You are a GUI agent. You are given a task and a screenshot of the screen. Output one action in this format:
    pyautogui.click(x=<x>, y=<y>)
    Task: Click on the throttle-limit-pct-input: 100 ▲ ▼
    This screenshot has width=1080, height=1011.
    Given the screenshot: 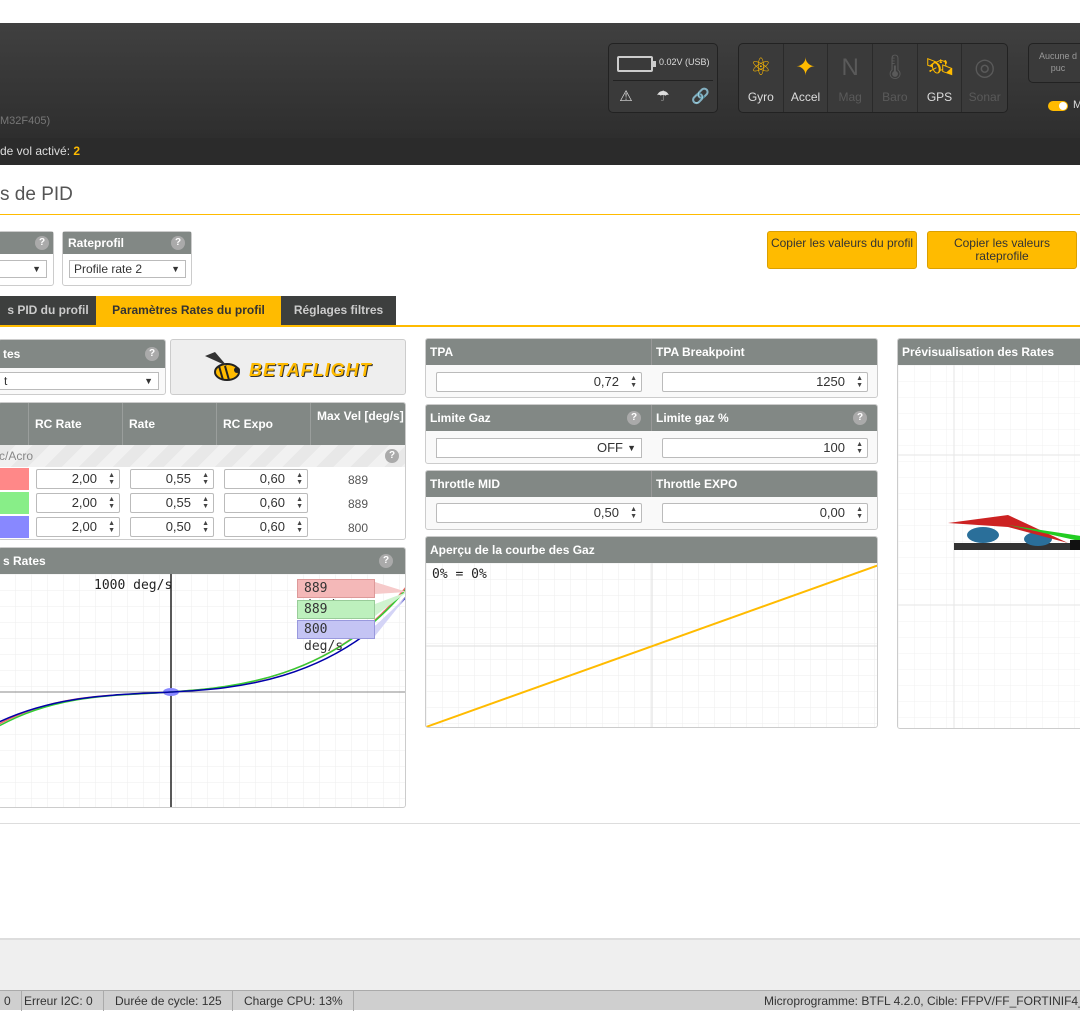 What is the action you would take?
    pyautogui.click(x=765, y=448)
    